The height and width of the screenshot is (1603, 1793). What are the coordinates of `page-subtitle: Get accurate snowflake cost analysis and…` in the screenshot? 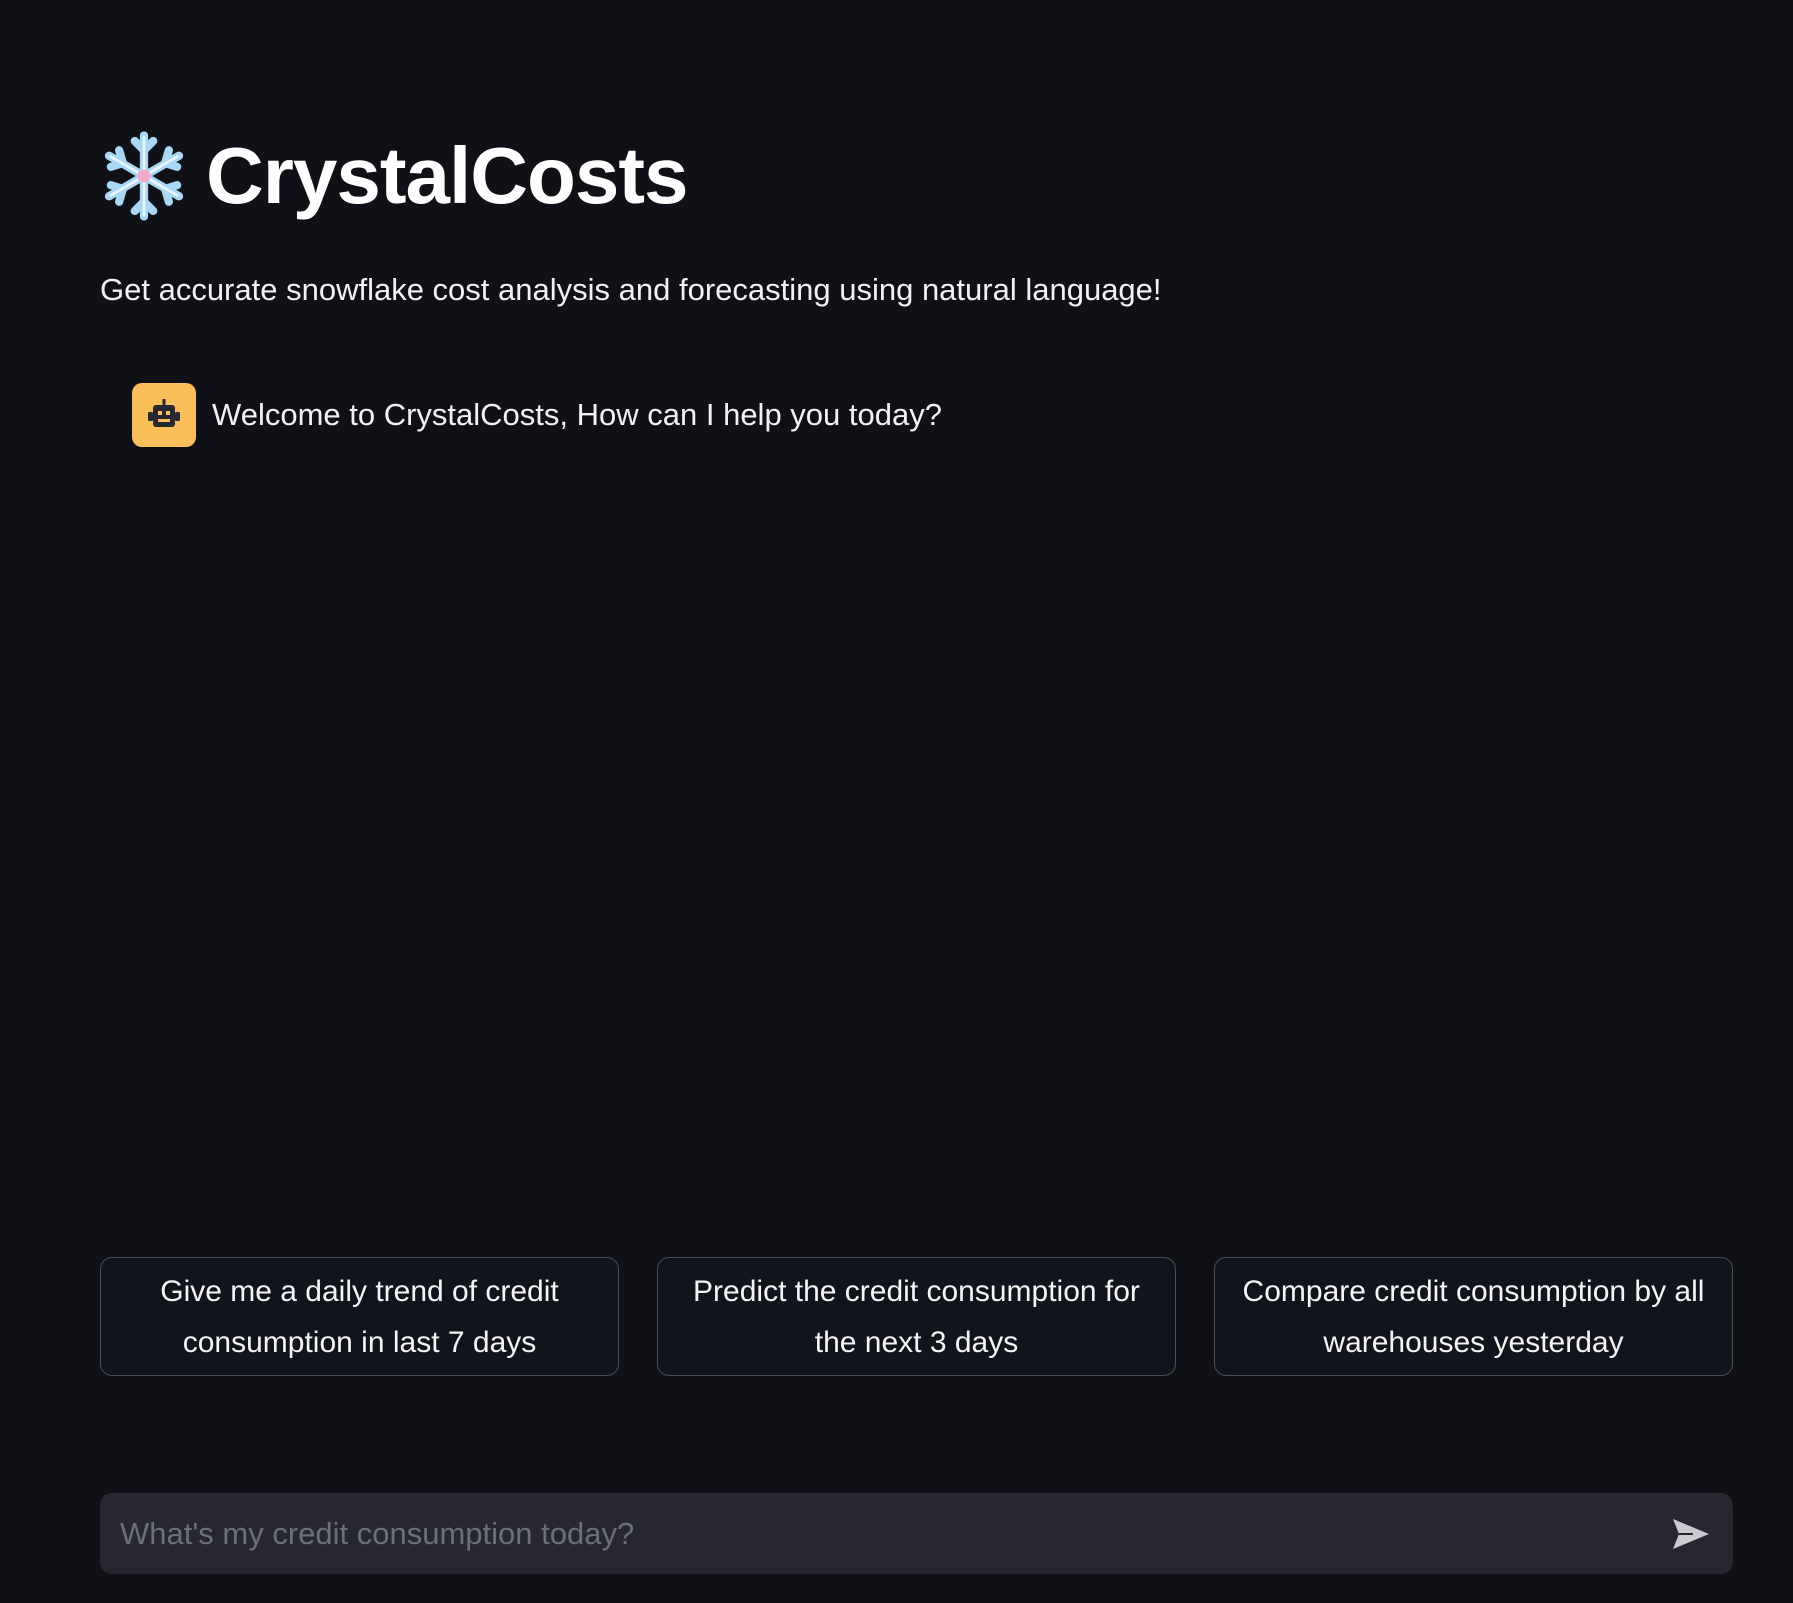 It's located at (631, 289).